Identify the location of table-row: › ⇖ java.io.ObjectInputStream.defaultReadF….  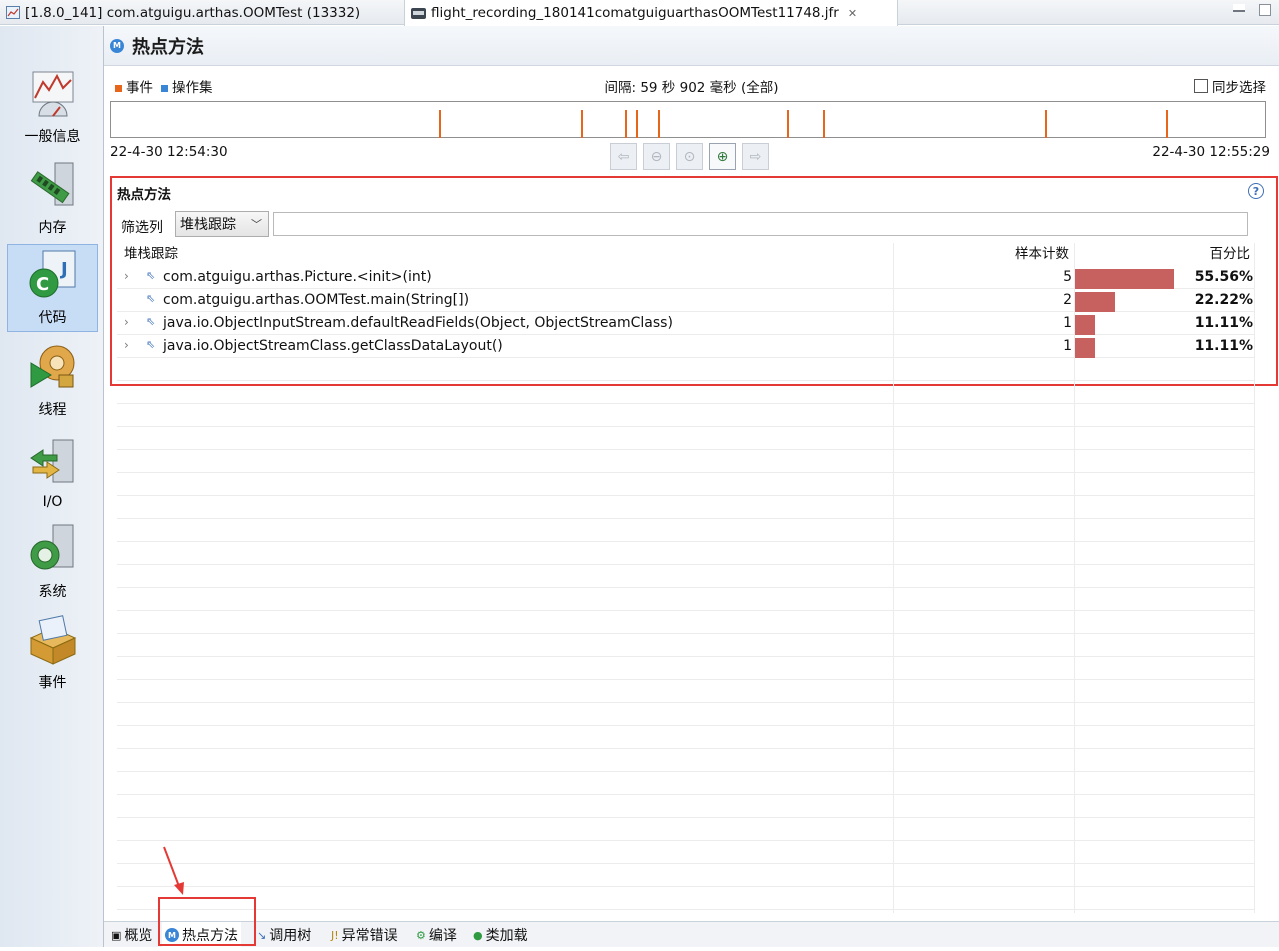
(686, 323).